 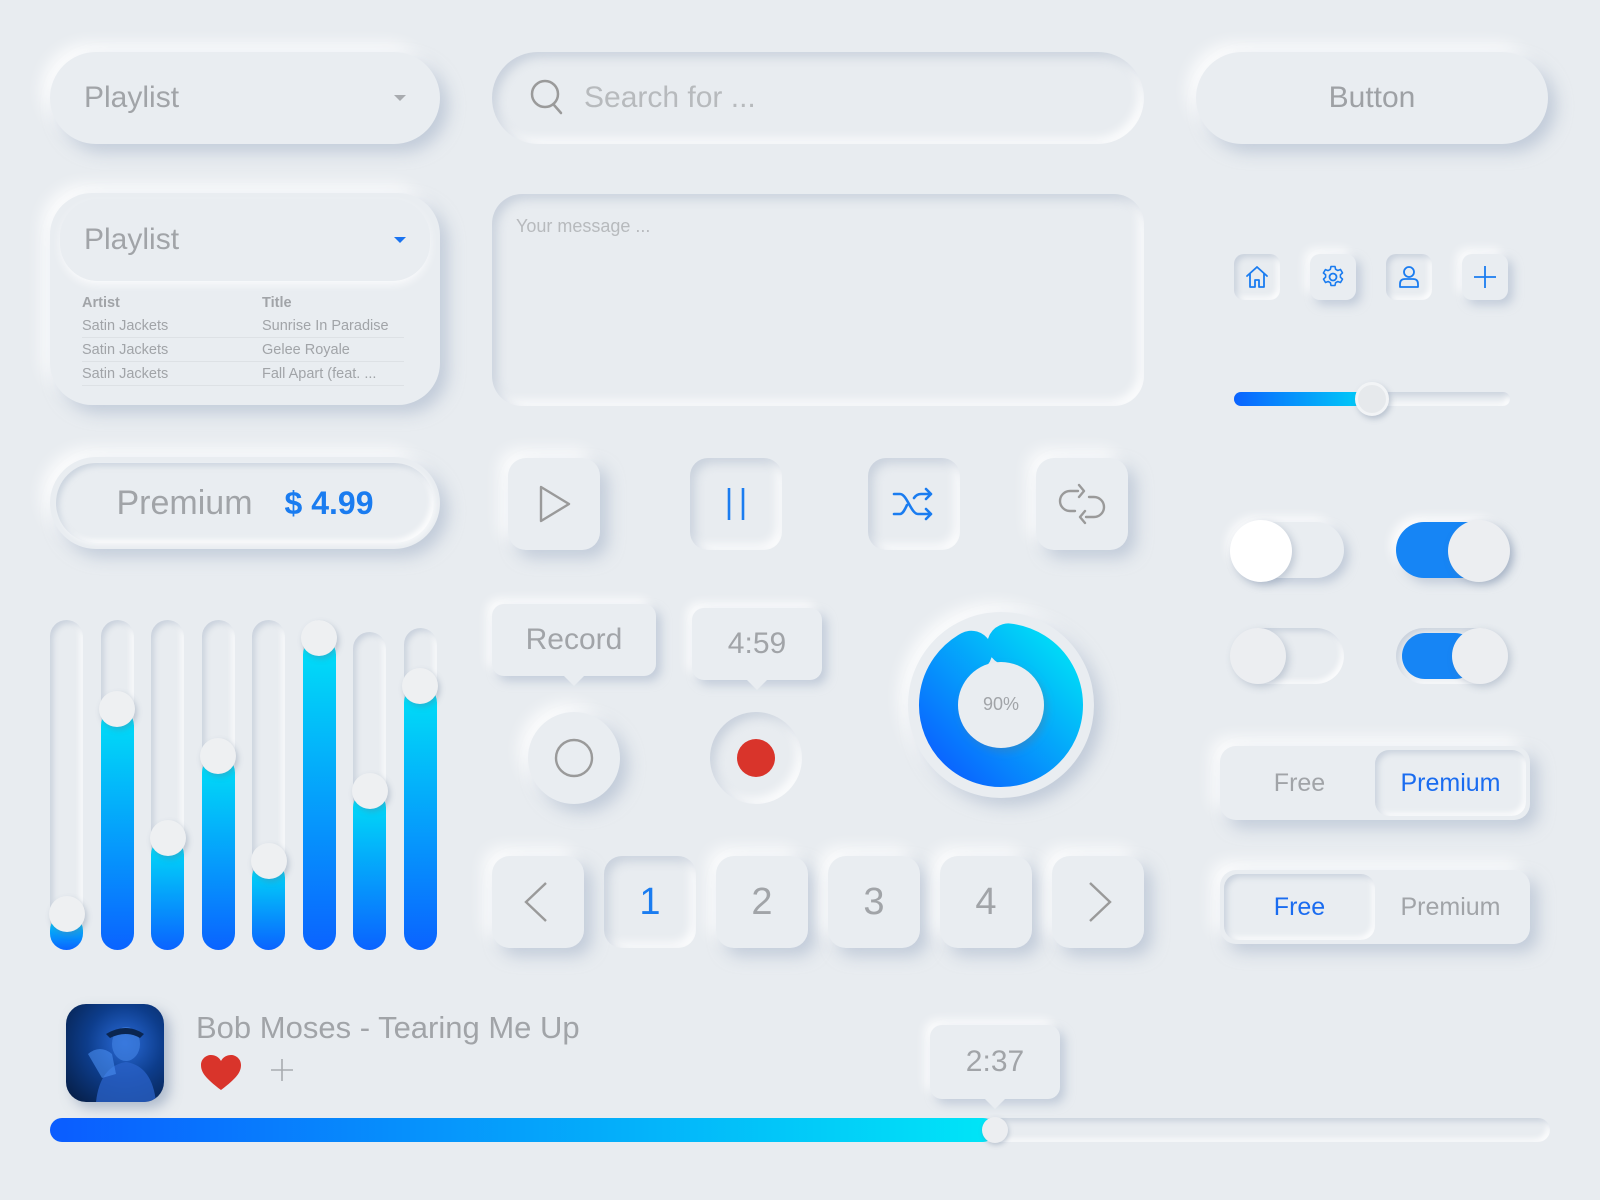 What do you see at coordinates (1303, 399) in the screenshot?
I see `volume-slider-fill` at bounding box center [1303, 399].